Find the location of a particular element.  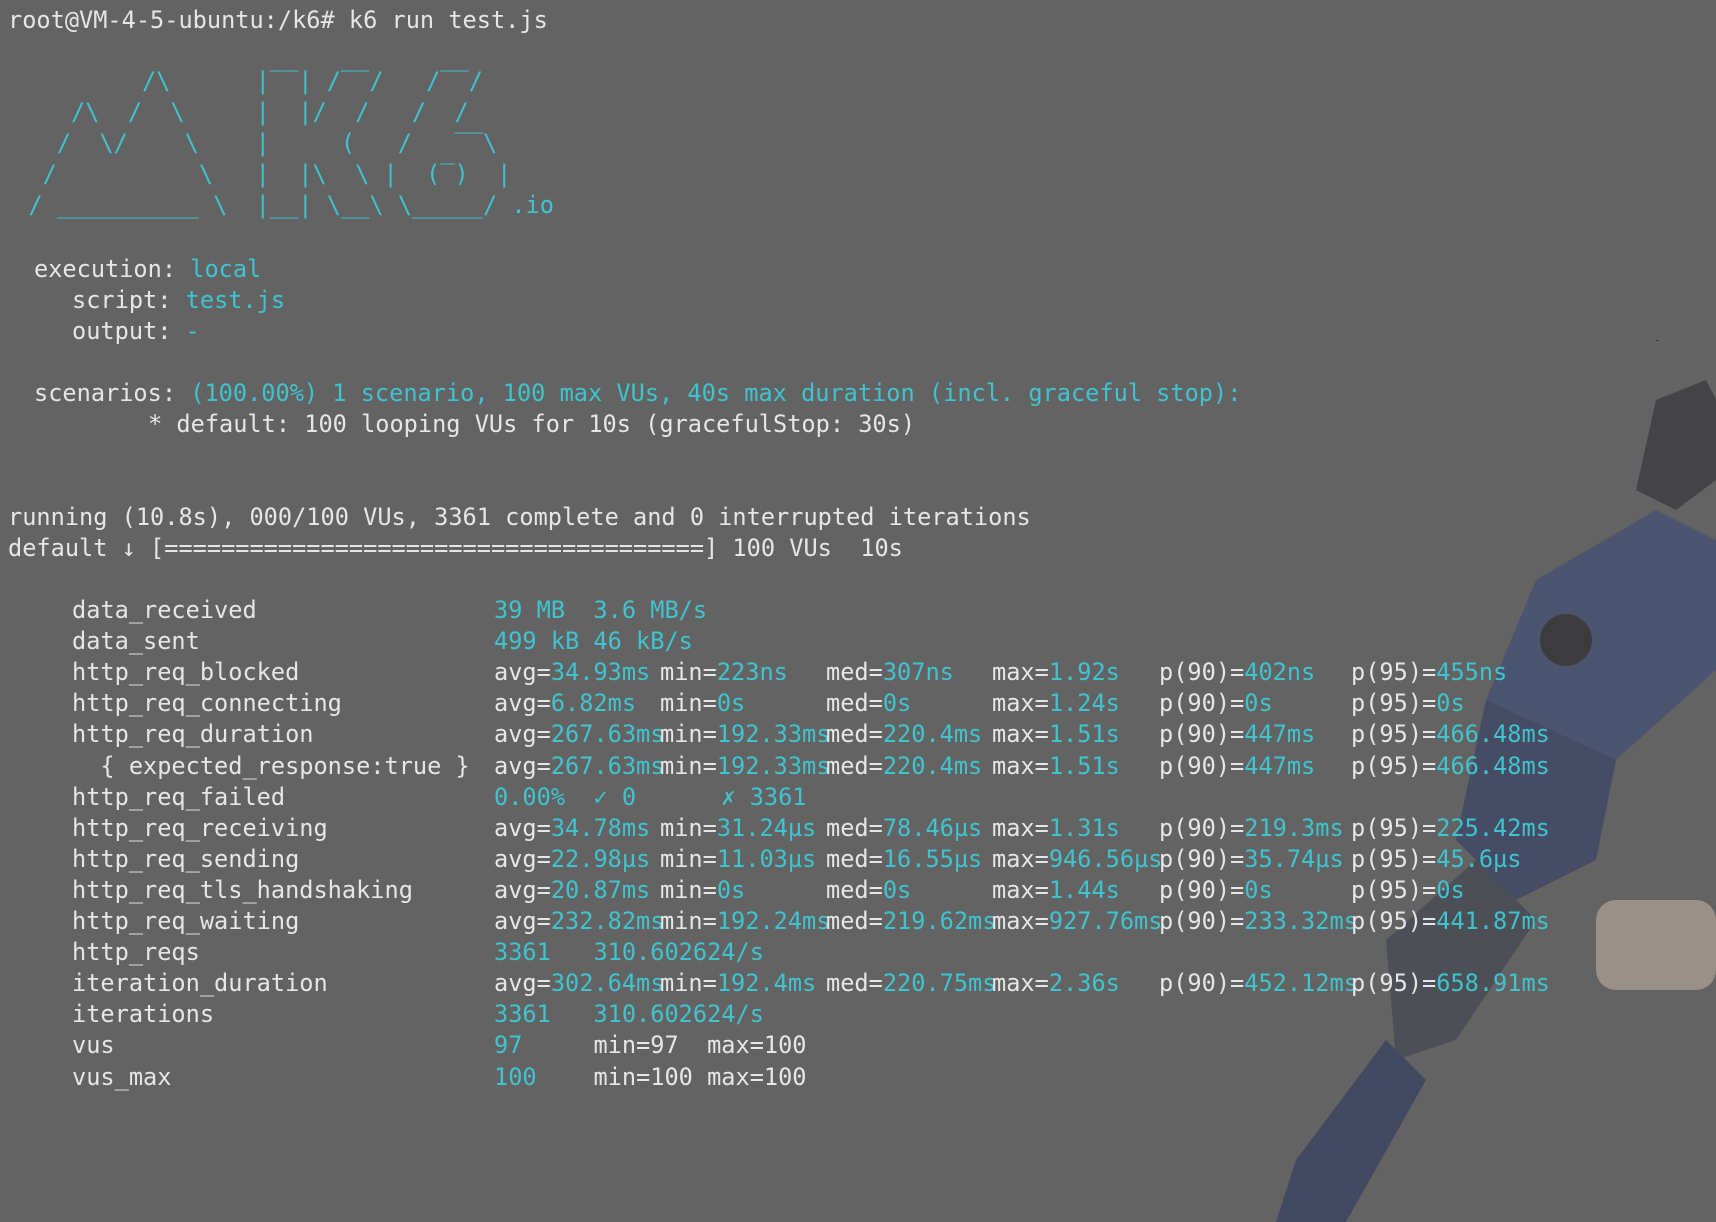

metric-stat-value: 192.24ms is located at coordinates (773, 921).